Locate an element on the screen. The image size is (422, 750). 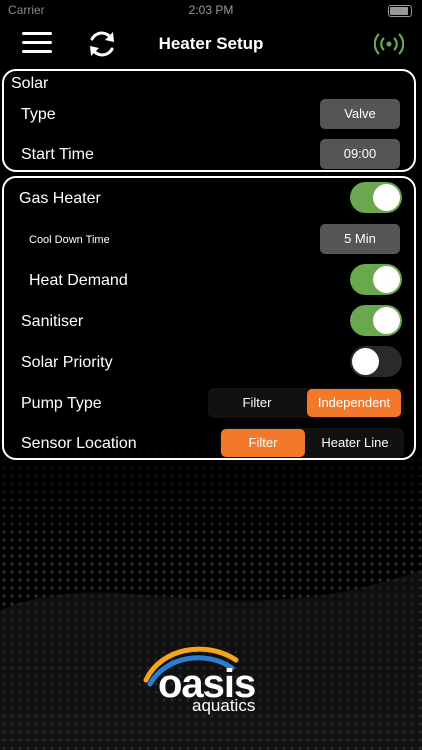
sensor-location-option-heater-line: Heater Line is located at coordinates (355, 443).